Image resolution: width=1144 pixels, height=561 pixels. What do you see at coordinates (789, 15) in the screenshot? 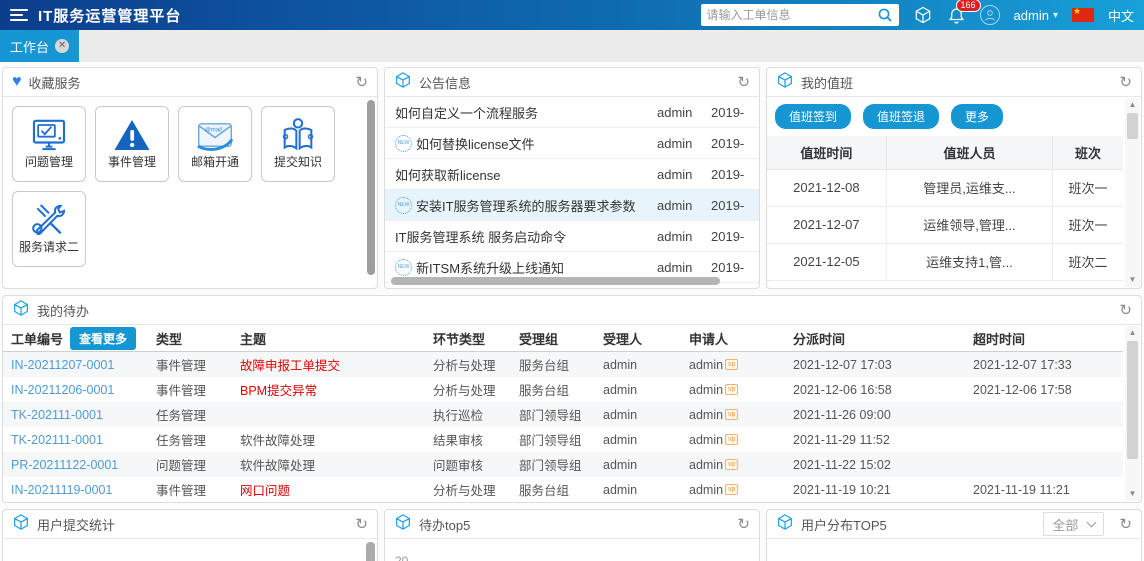
I see `search-input` at bounding box center [789, 15].